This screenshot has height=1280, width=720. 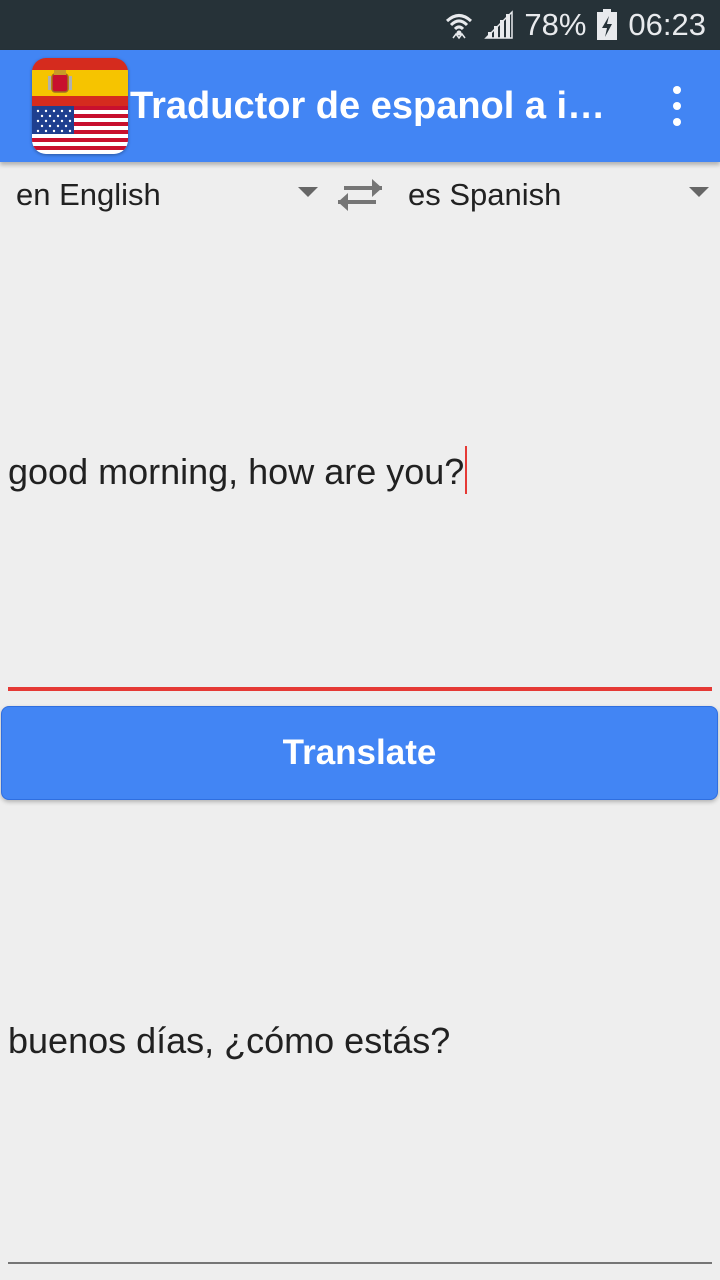 What do you see at coordinates (360, 1263) in the screenshot?
I see `output-underline` at bounding box center [360, 1263].